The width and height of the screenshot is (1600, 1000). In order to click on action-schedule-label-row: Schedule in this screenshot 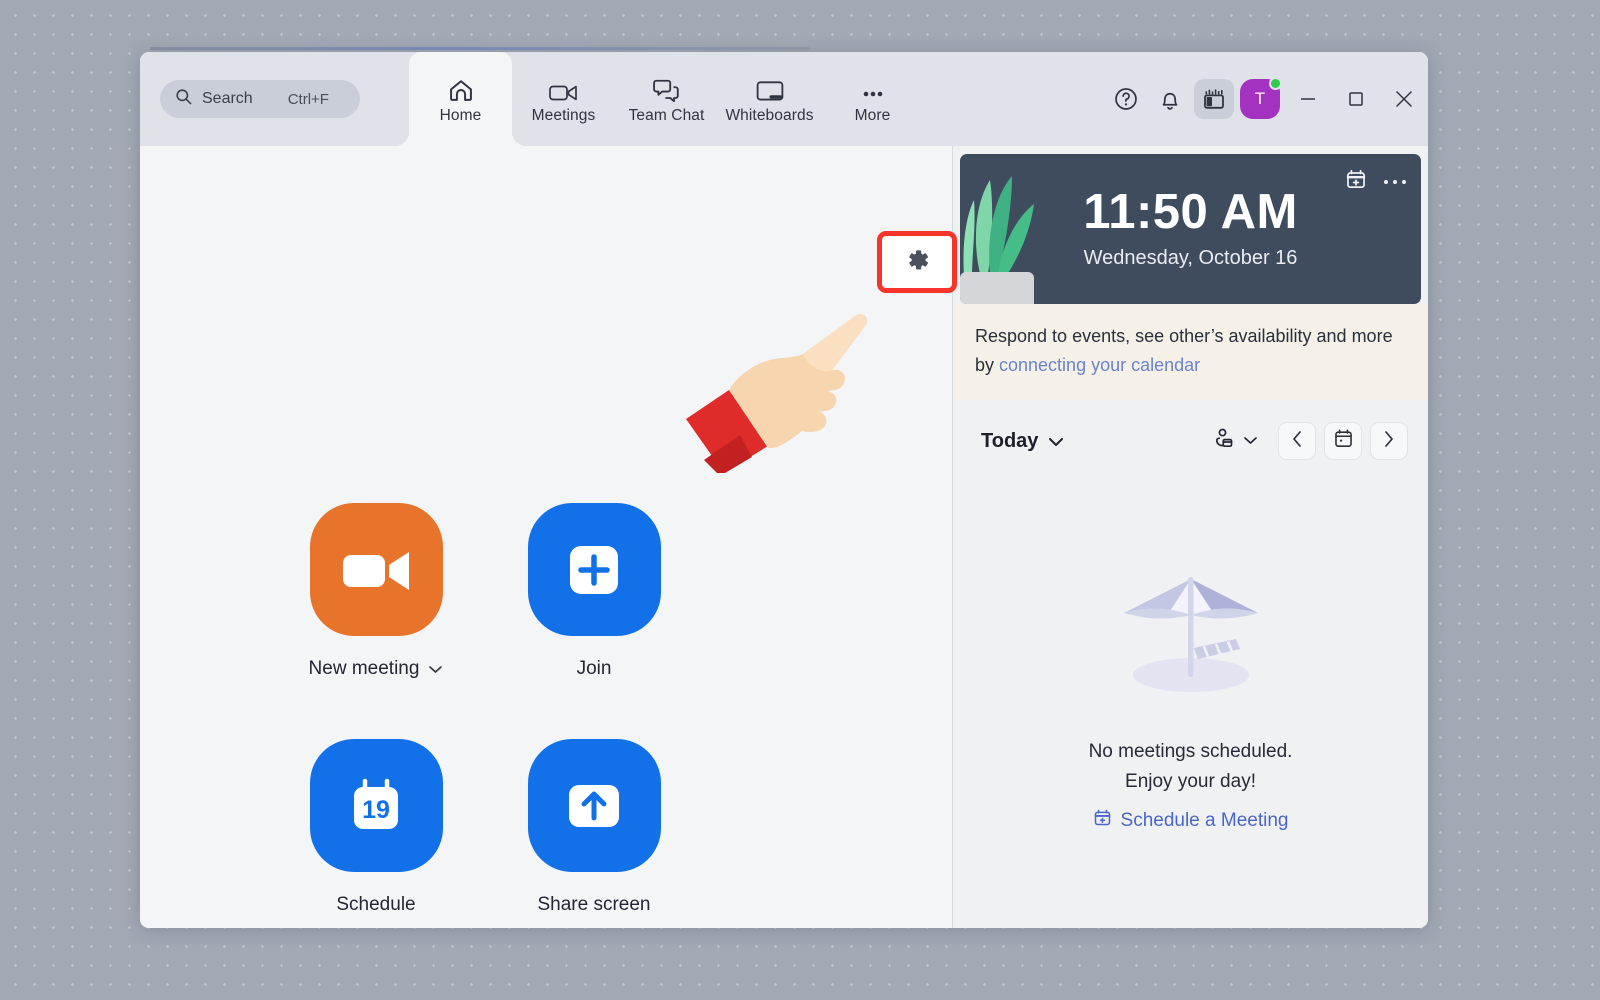, I will do `click(375, 905)`.